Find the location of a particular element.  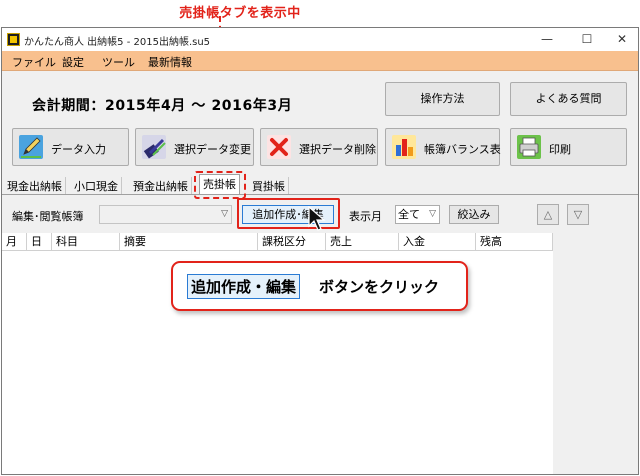

pen-edit-icon is located at coordinates (154, 147).